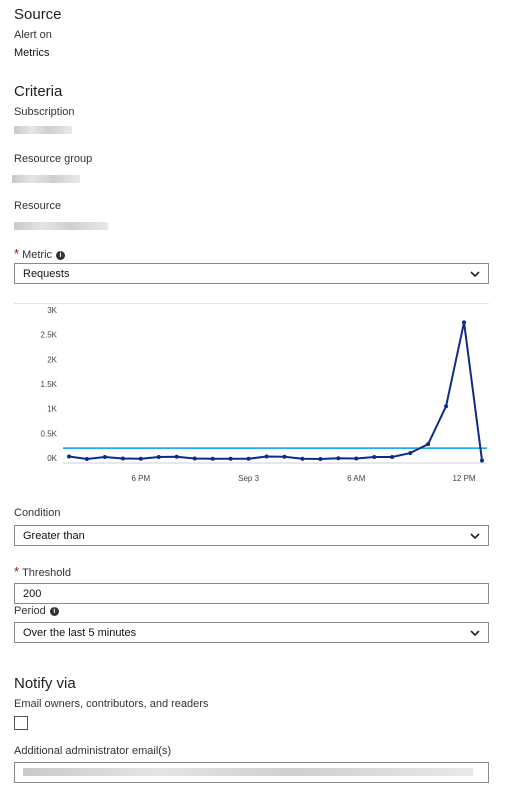  I want to click on y-tick-label: 1K, so click(52, 409).